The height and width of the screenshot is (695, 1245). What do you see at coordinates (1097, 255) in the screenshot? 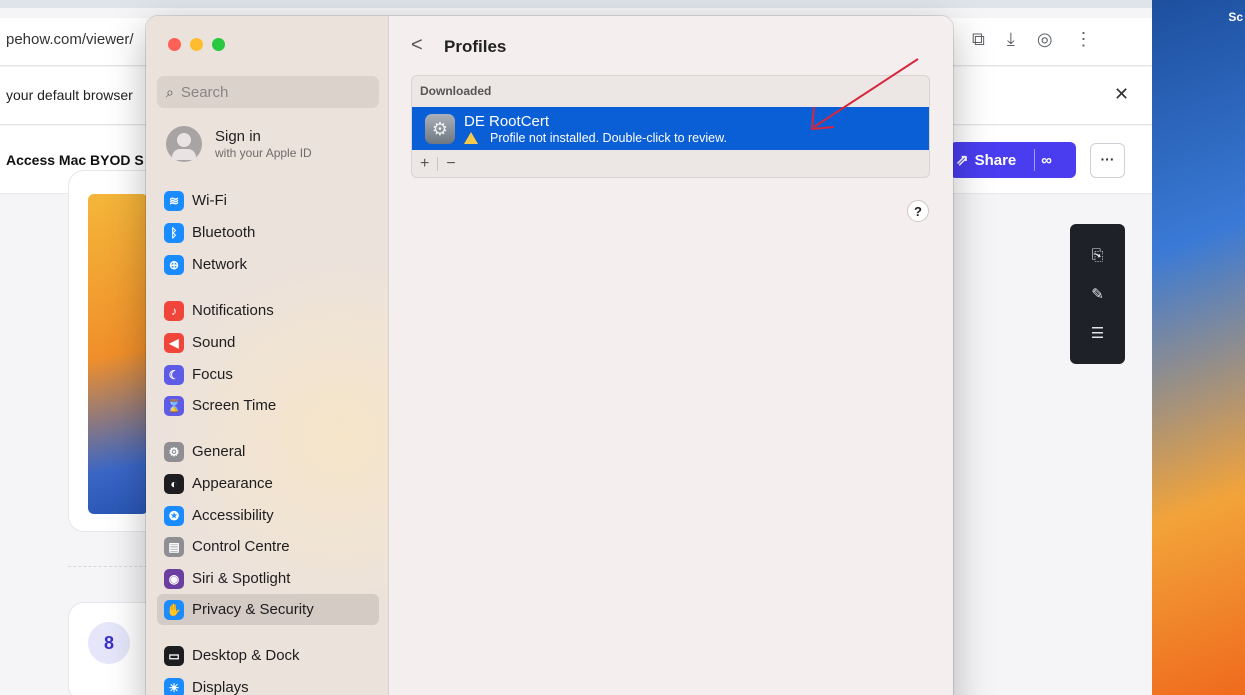
I see `add-page-icon: ⎘` at bounding box center [1097, 255].